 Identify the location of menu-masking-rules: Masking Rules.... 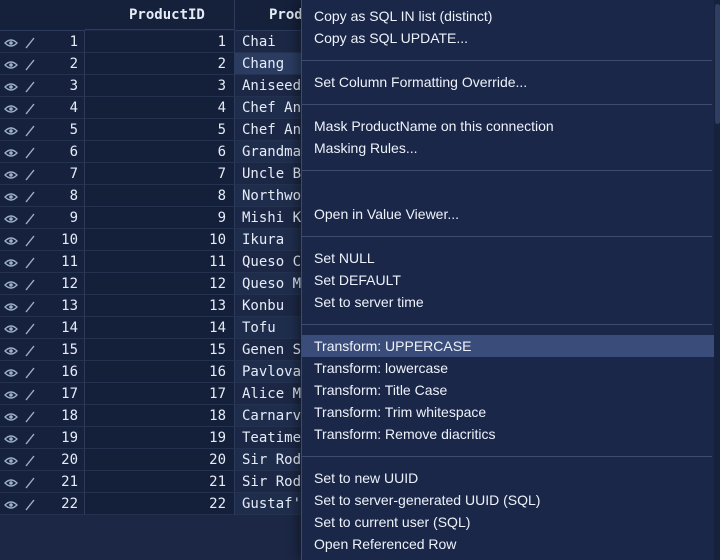
(508, 148).